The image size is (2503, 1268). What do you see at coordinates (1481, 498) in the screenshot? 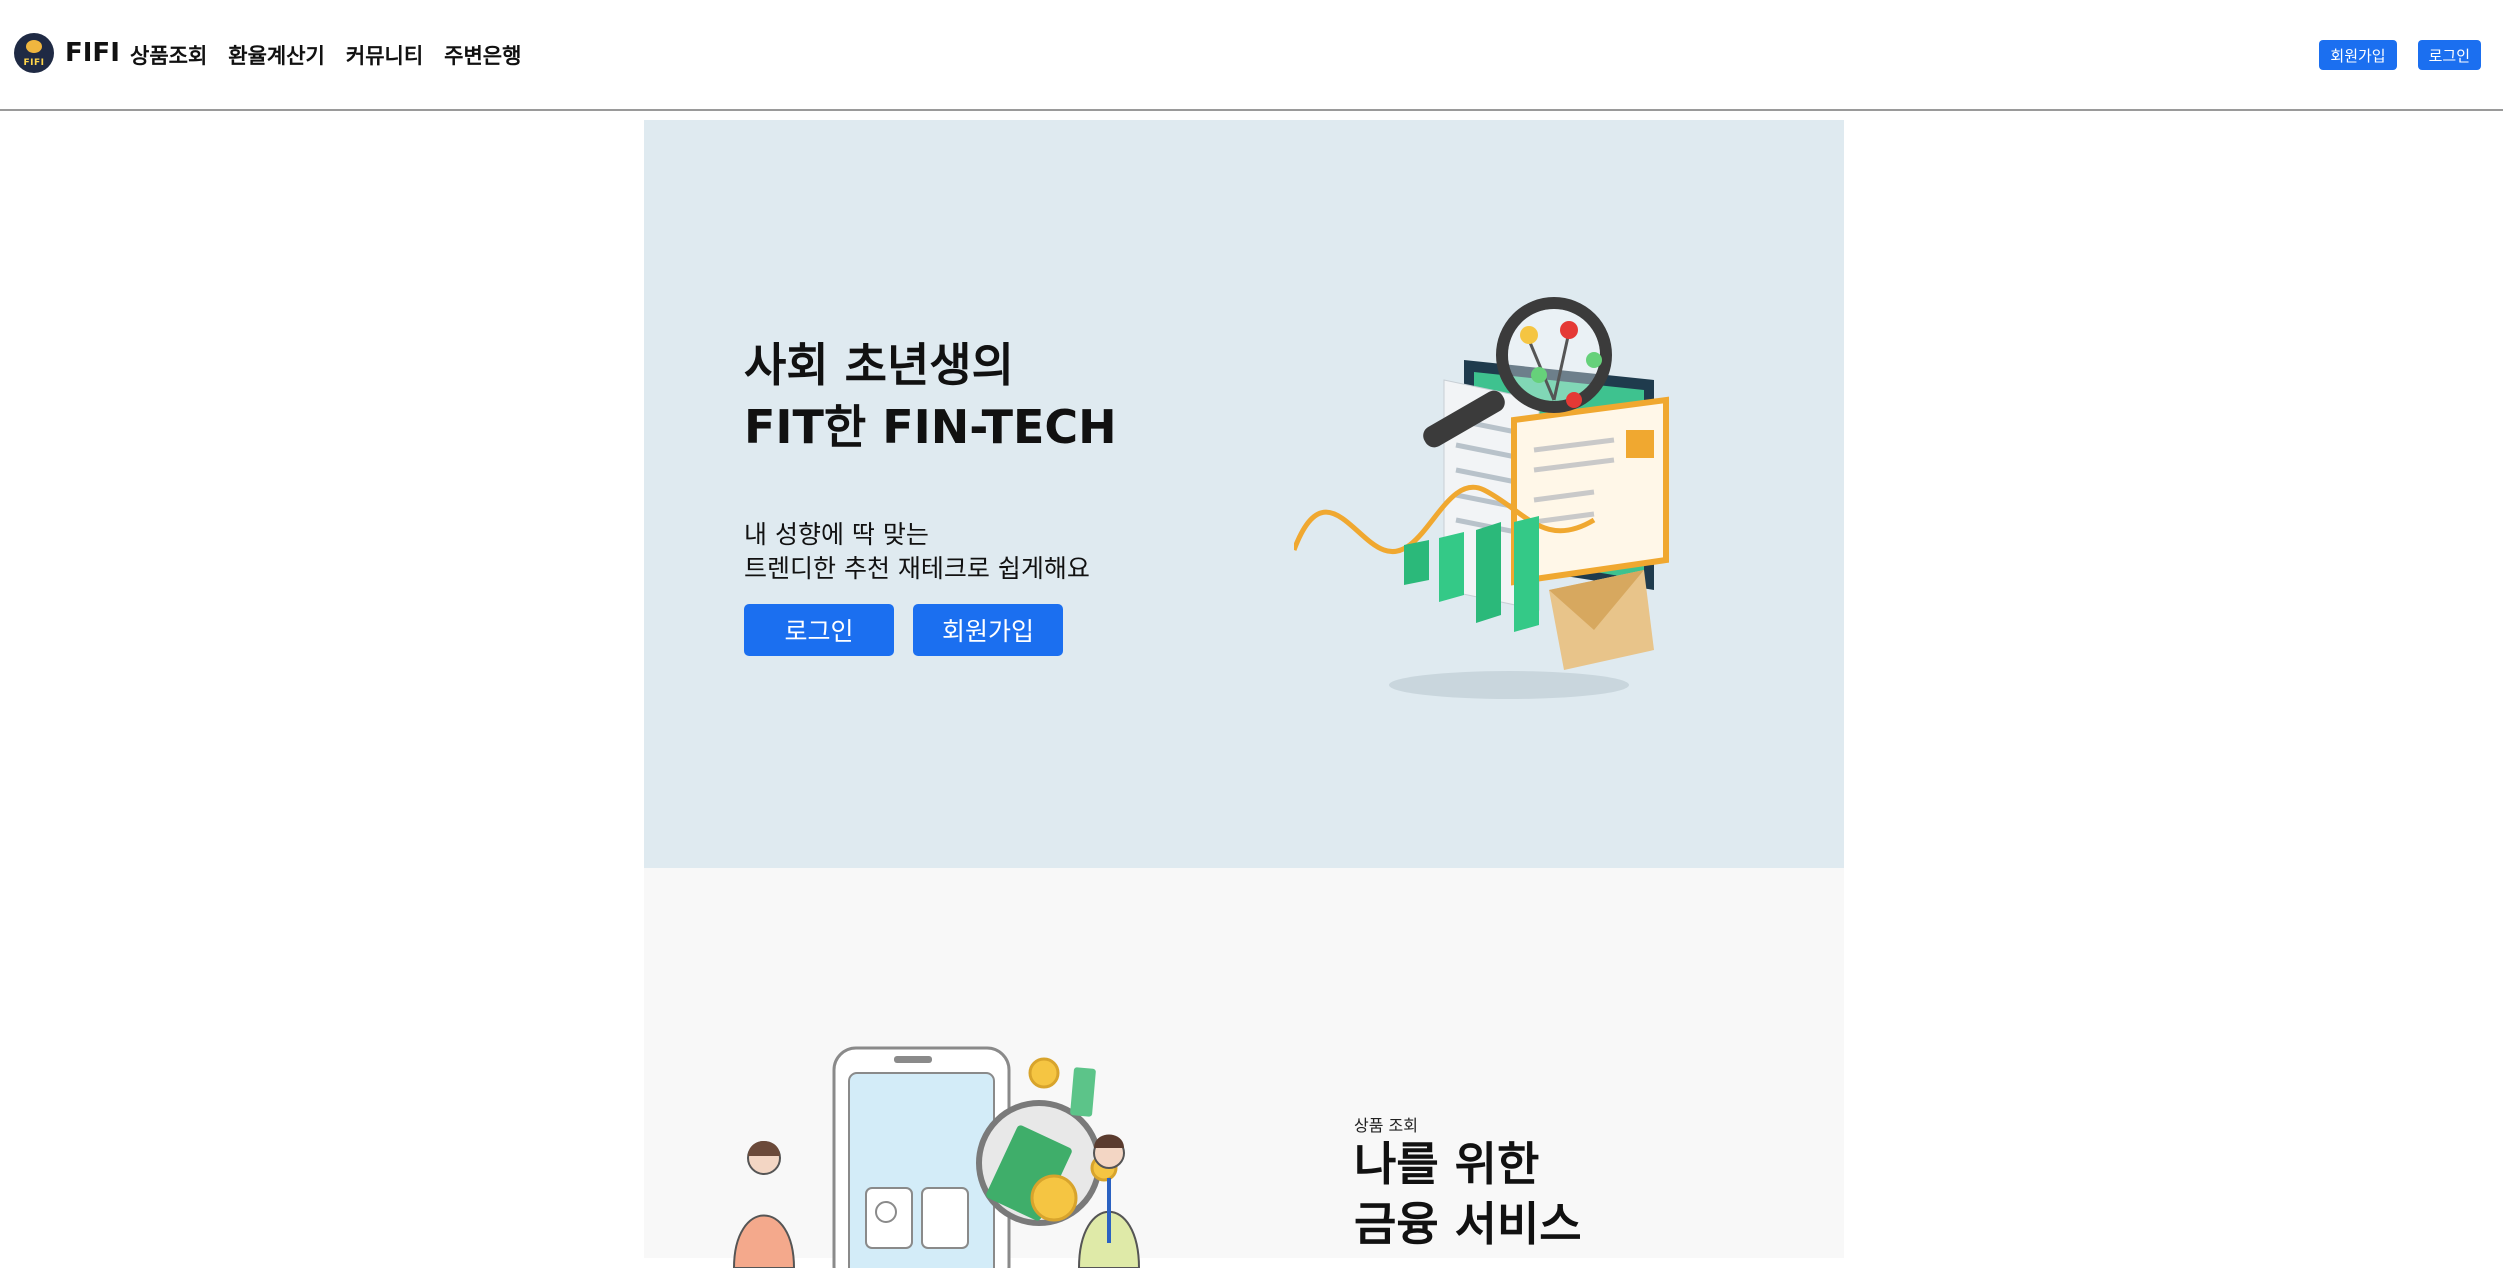
I see `financial-report-illustration-icon` at bounding box center [1481, 498].